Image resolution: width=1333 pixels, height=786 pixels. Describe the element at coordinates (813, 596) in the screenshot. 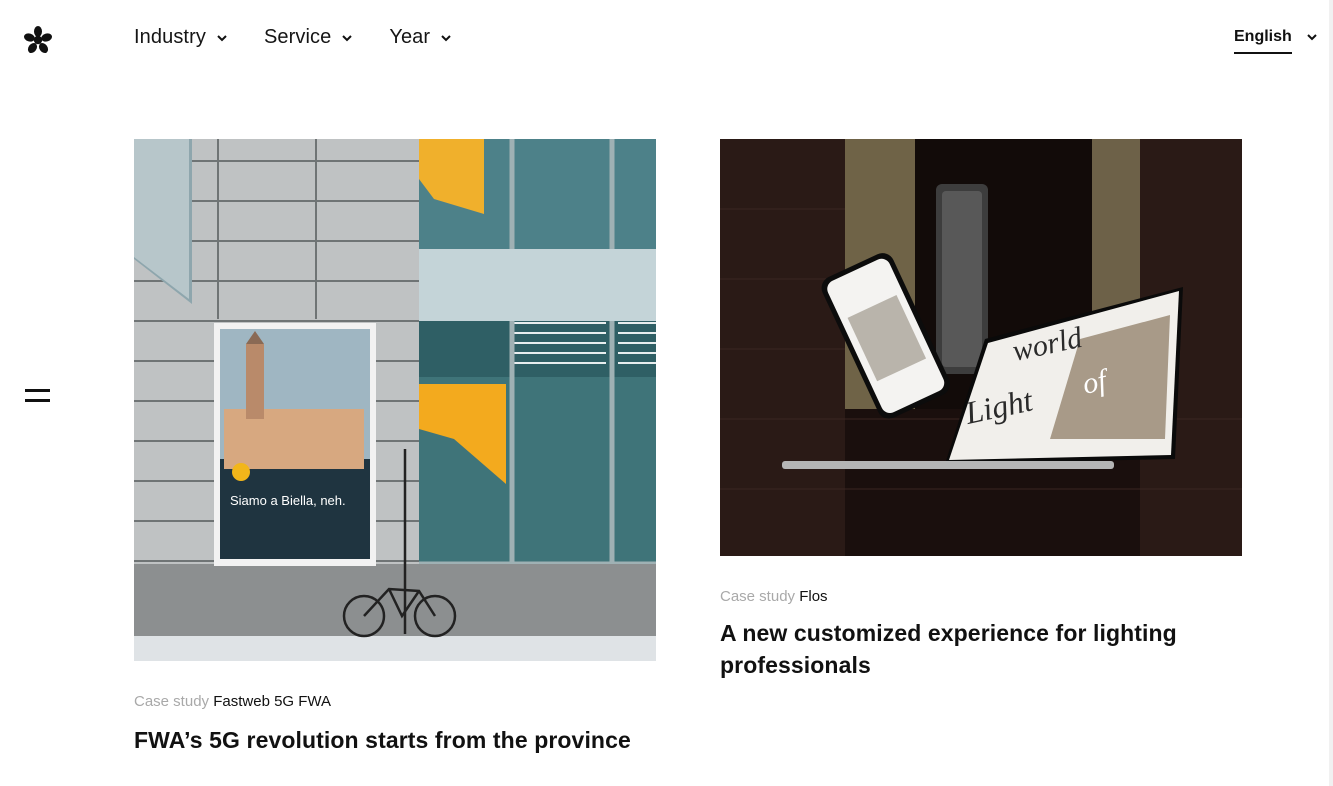

I see `case-study-client: Flos` at that location.